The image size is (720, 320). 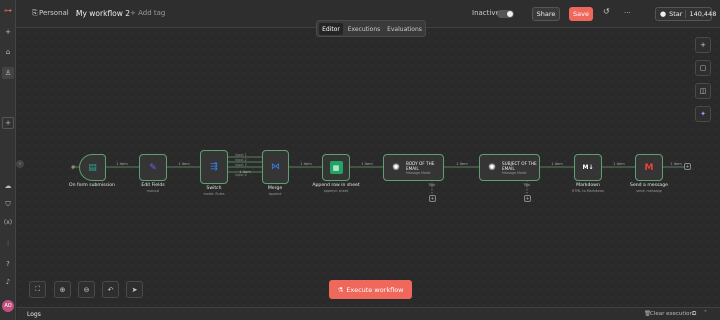 I want to click on node-subtitle: HTML to Markdown, so click(x=588, y=191).